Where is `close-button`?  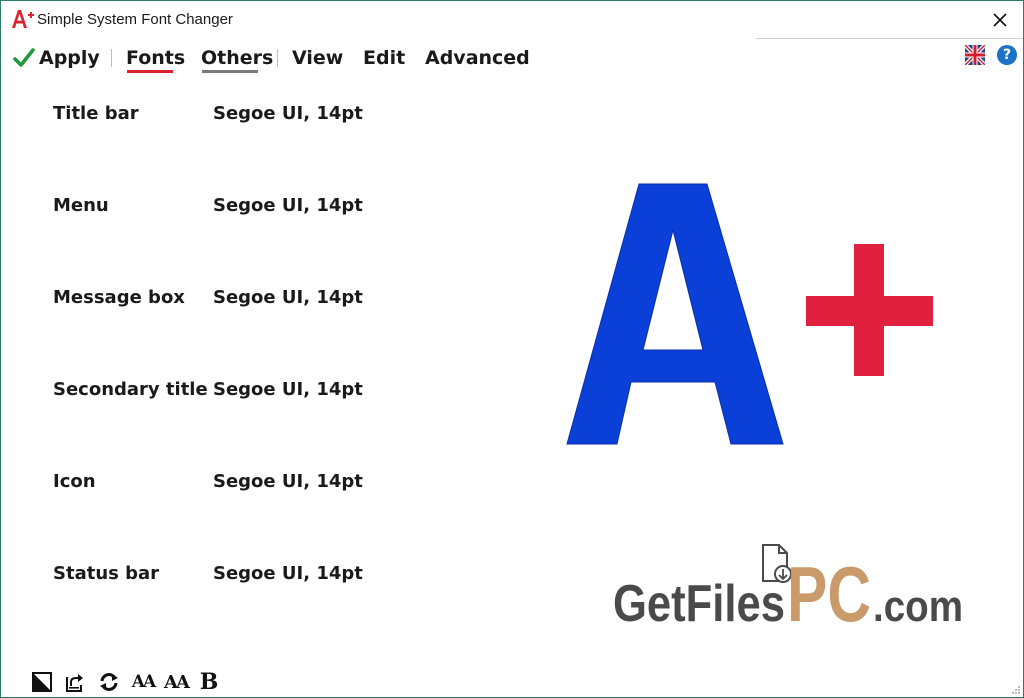
close-button is located at coordinates (1000, 20).